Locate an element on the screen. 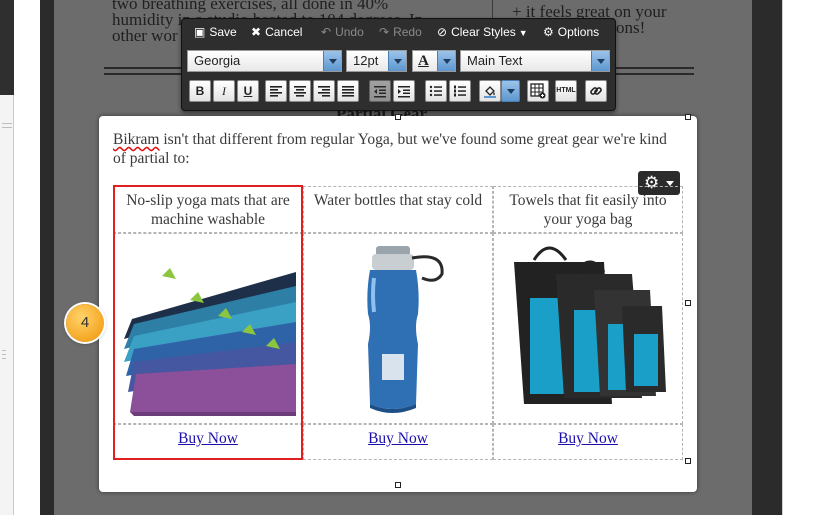  page-left-border is located at coordinates (47, 257).